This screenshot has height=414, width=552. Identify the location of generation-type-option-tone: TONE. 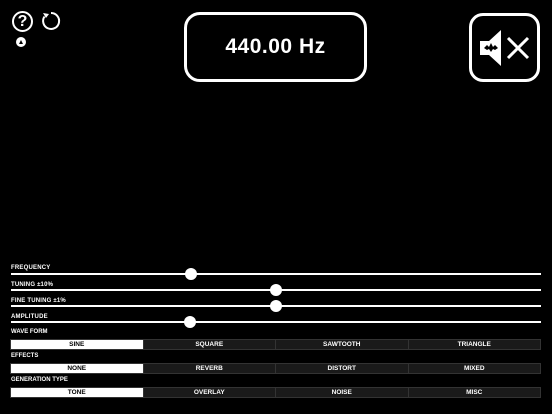
(77, 392).